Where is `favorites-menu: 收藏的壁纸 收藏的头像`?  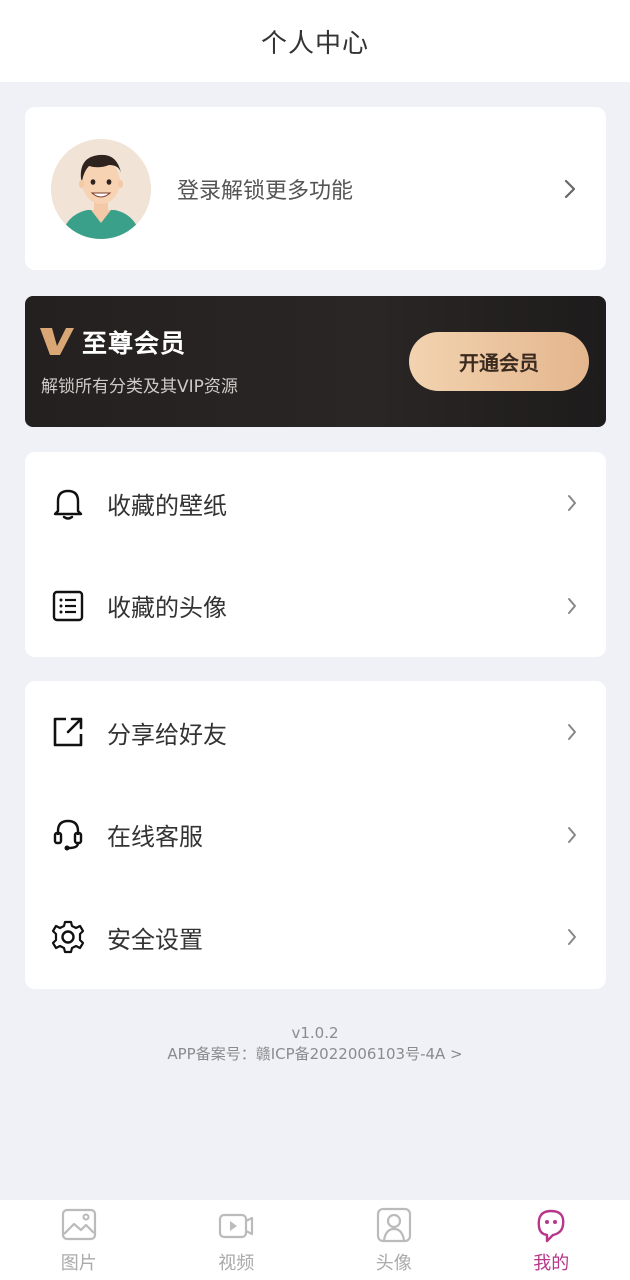 favorites-menu: 收藏的壁纸 收藏的头像 is located at coordinates (315, 554).